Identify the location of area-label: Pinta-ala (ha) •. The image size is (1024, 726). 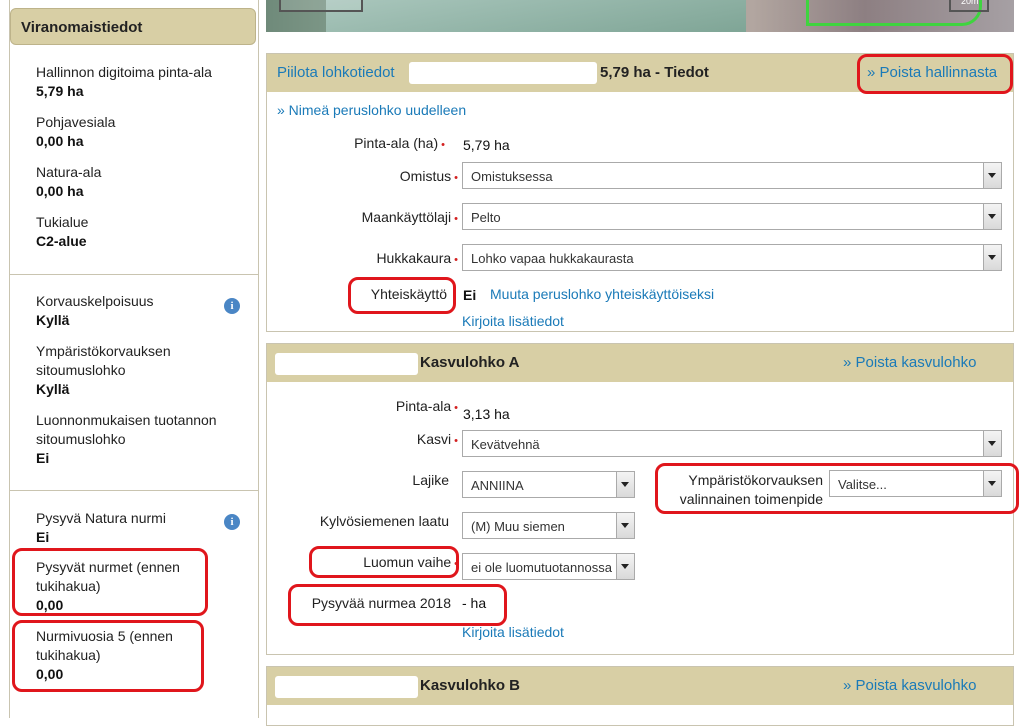
(399, 143).